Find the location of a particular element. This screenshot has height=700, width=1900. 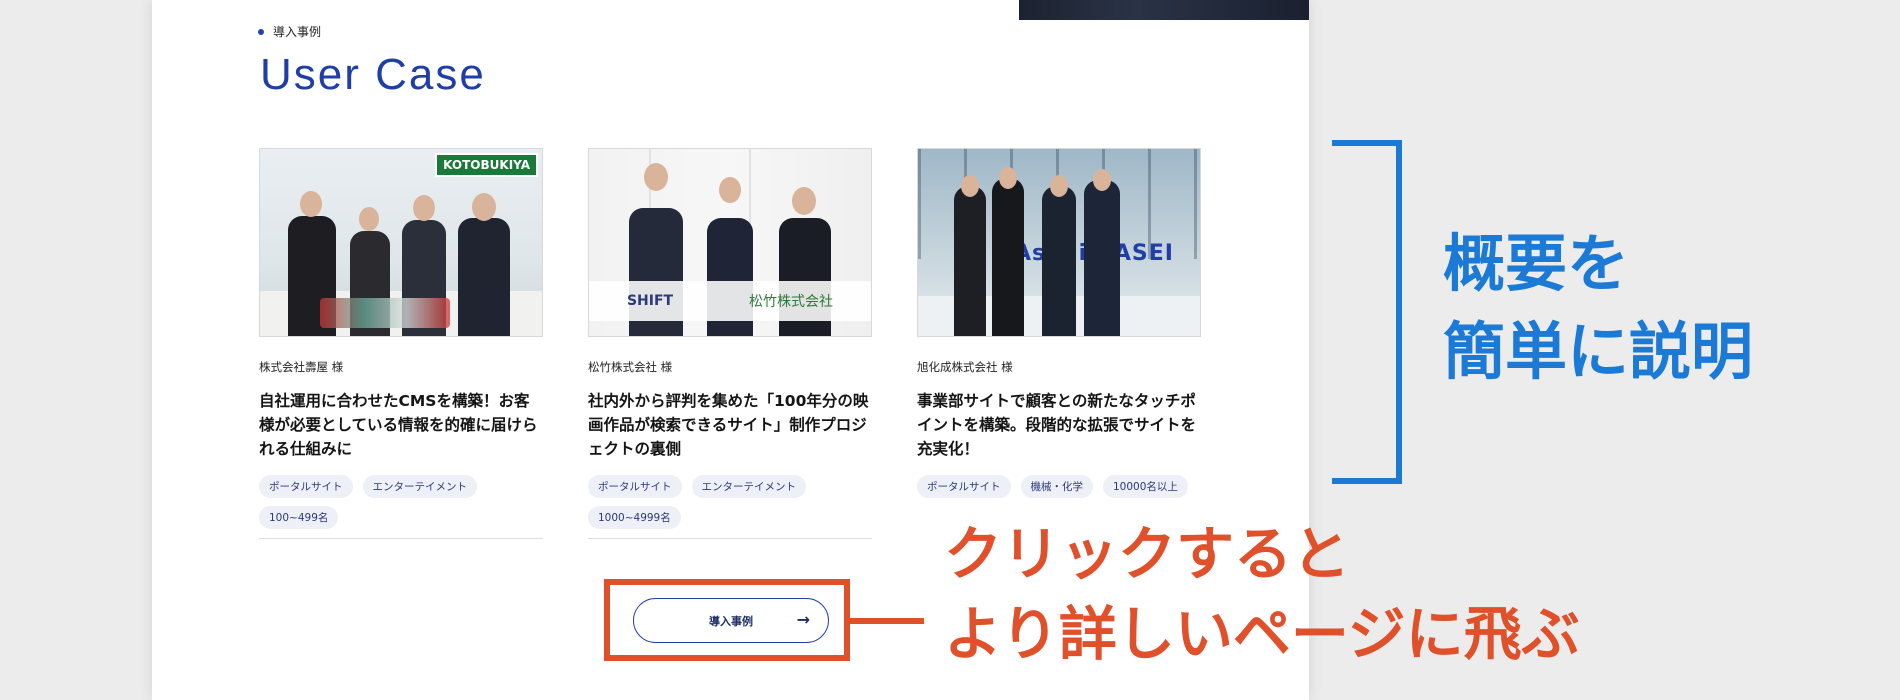

tag-list: ポータルサイト エンターテイメント 100~499名 is located at coordinates (401, 502).